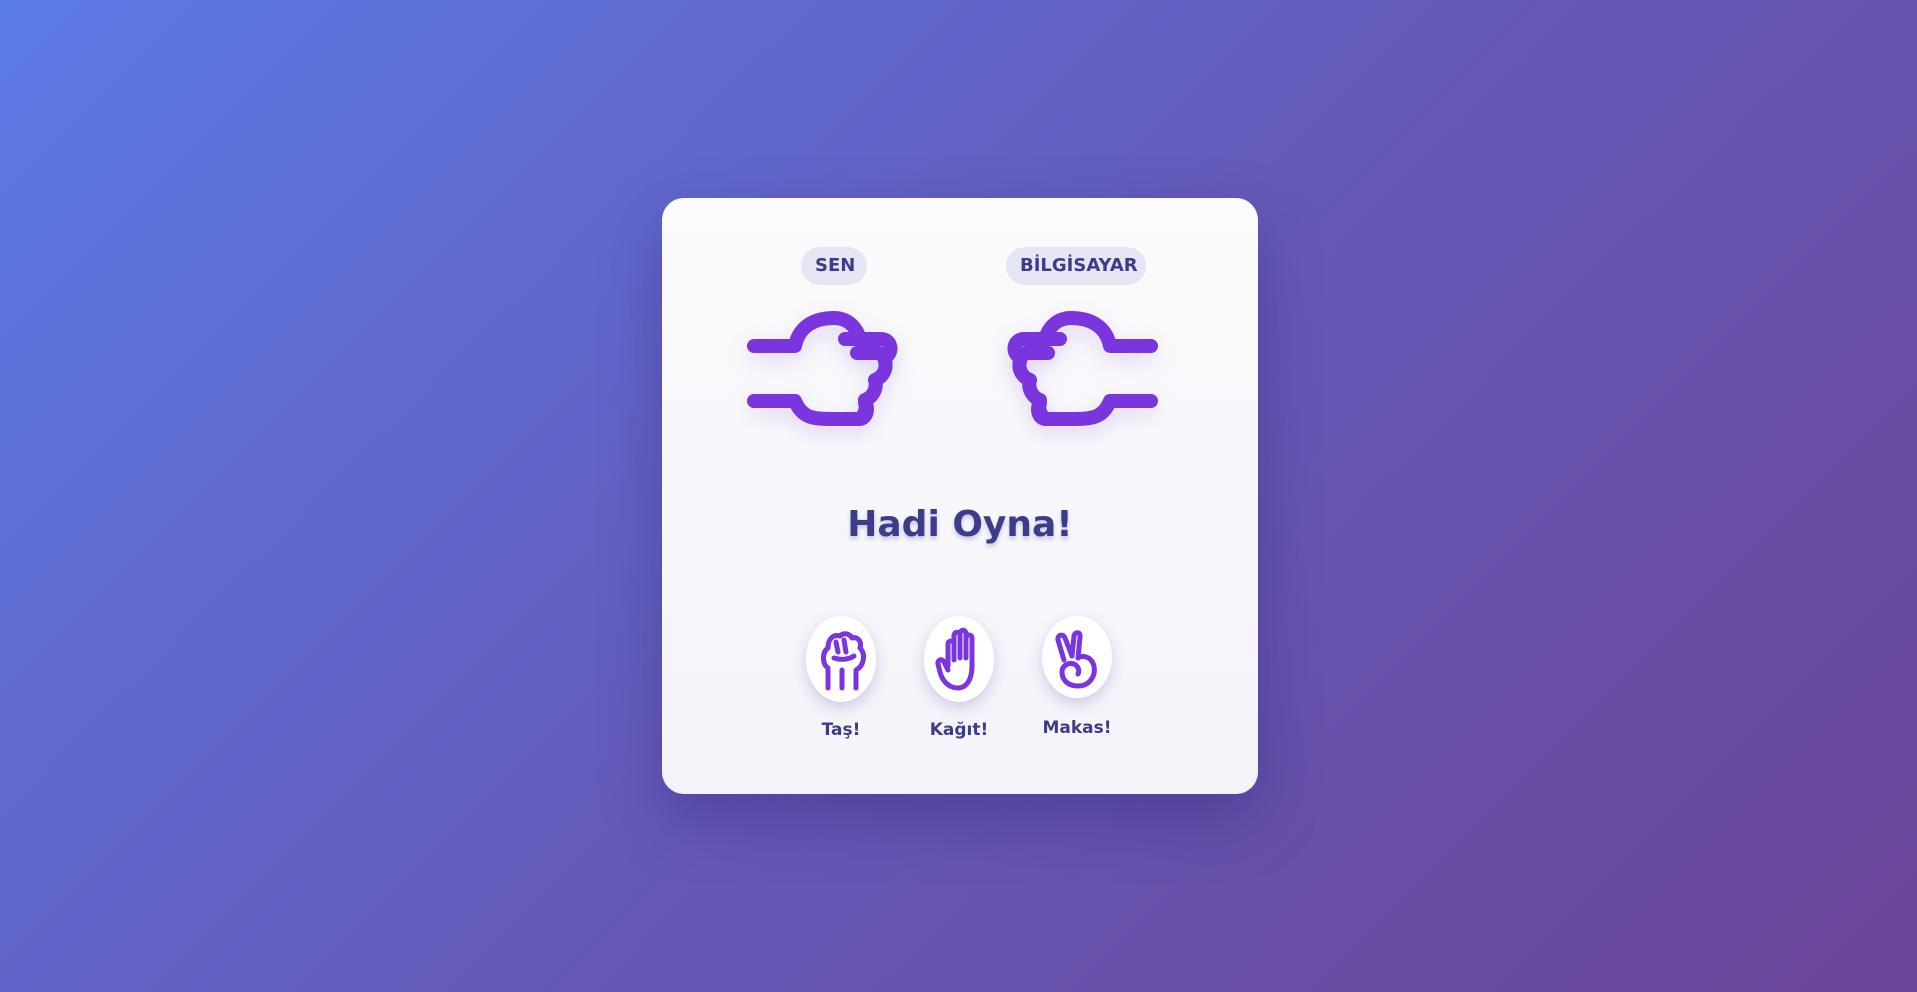 This screenshot has height=992, width=1917. What do you see at coordinates (960, 524) in the screenshot?
I see `game-status-text: Hadi Oyna!` at bounding box center [960, 524].